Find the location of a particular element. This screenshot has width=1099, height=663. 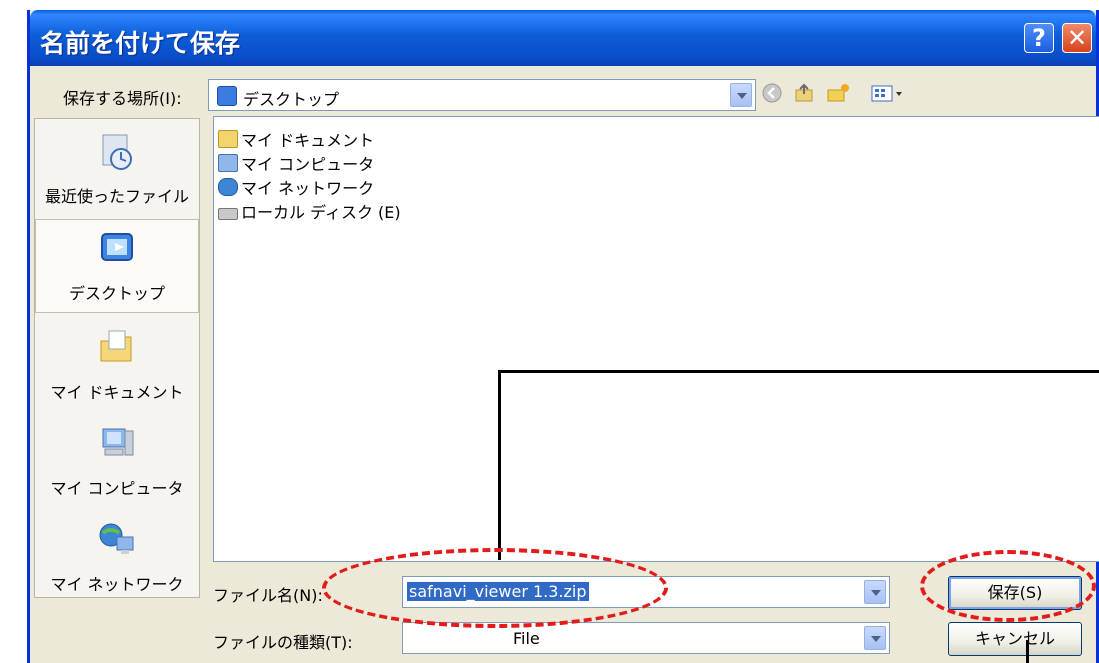

dialog-title: 名前を付けて保存 is located at coordinates (140, 43).